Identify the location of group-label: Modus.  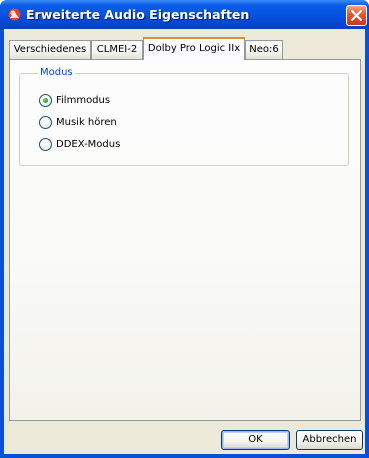
(56, 72).